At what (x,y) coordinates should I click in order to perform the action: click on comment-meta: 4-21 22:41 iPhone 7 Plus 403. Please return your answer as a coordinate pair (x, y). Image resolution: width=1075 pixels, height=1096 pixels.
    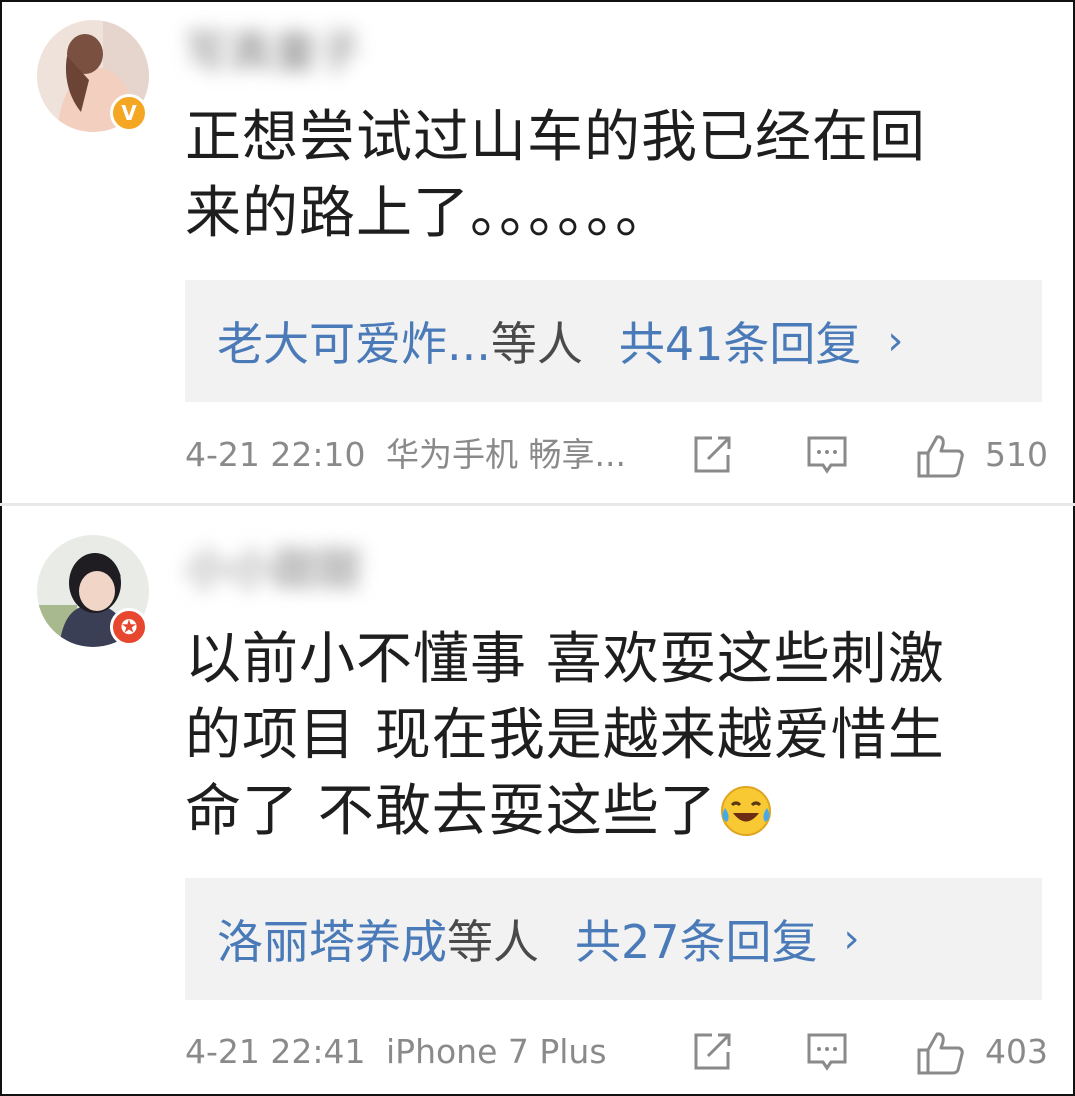
    Looking at the image, I should click on (616, 1052).